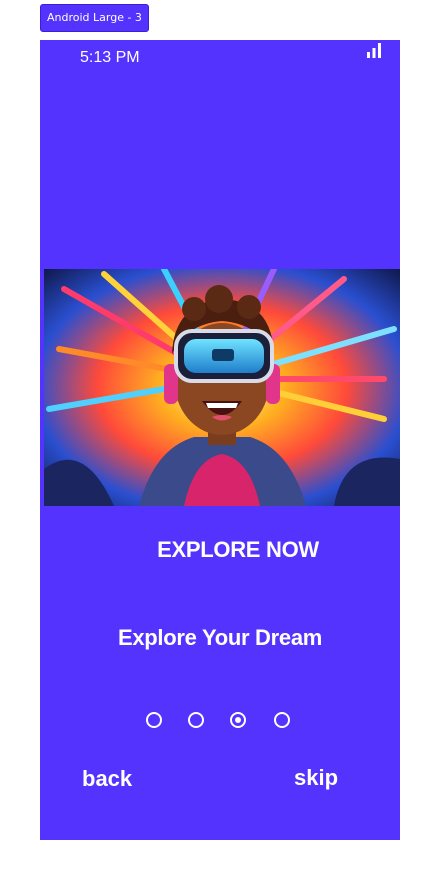 This screenshot has height=880, width=440. Describe the element at coordinates (221, 722) in the screenshot. I see `pager-dots` at that location.